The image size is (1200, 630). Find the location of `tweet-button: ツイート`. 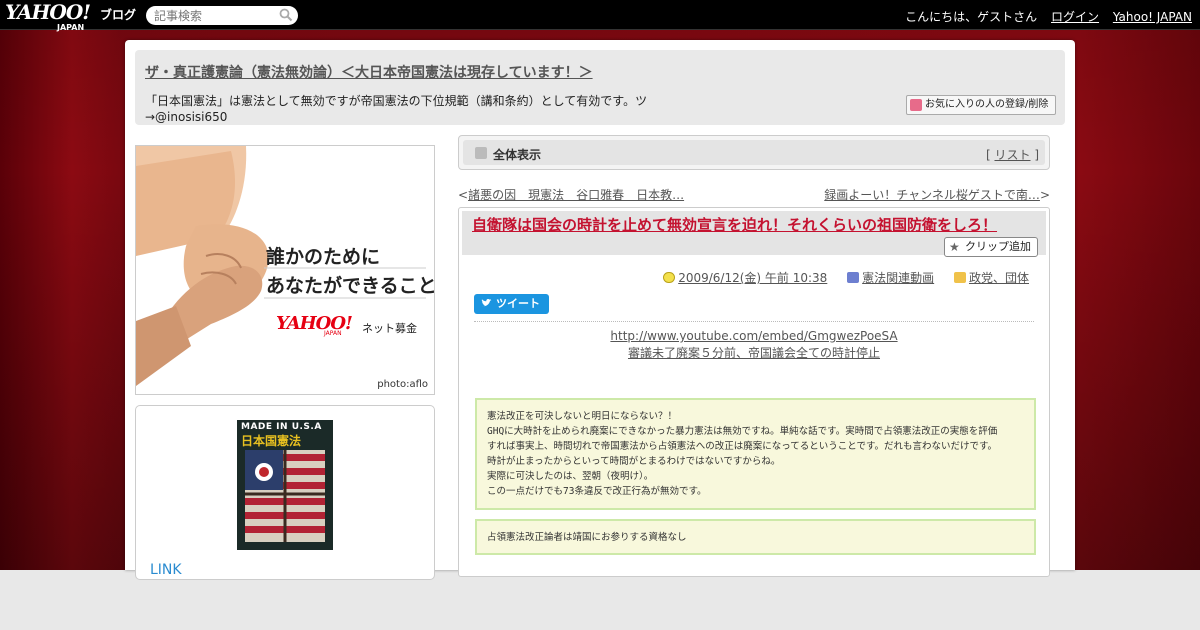

tweet-button: ツイート is located at coordinates (511, 304).